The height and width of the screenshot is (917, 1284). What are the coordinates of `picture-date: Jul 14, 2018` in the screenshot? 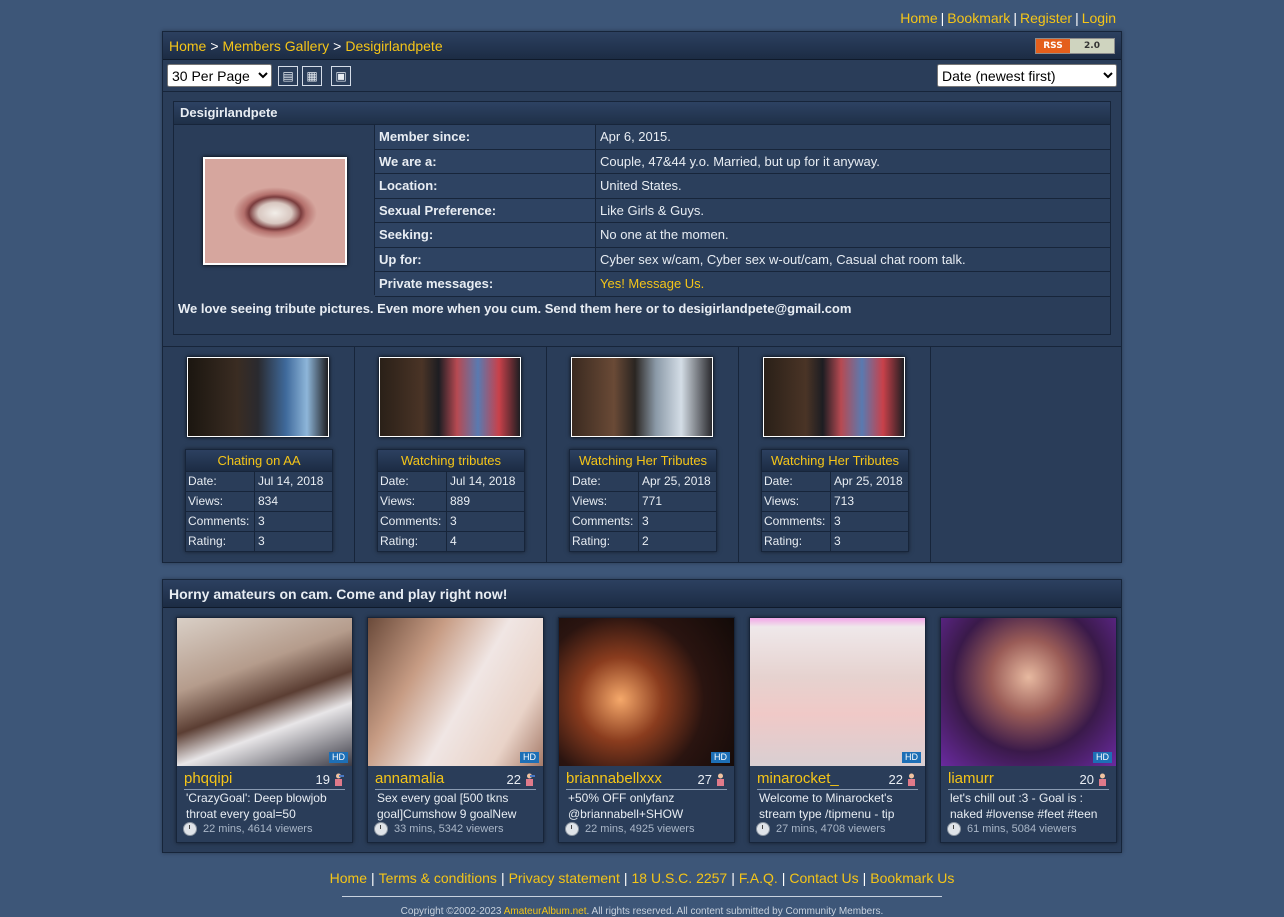 It's located at (483, 481).